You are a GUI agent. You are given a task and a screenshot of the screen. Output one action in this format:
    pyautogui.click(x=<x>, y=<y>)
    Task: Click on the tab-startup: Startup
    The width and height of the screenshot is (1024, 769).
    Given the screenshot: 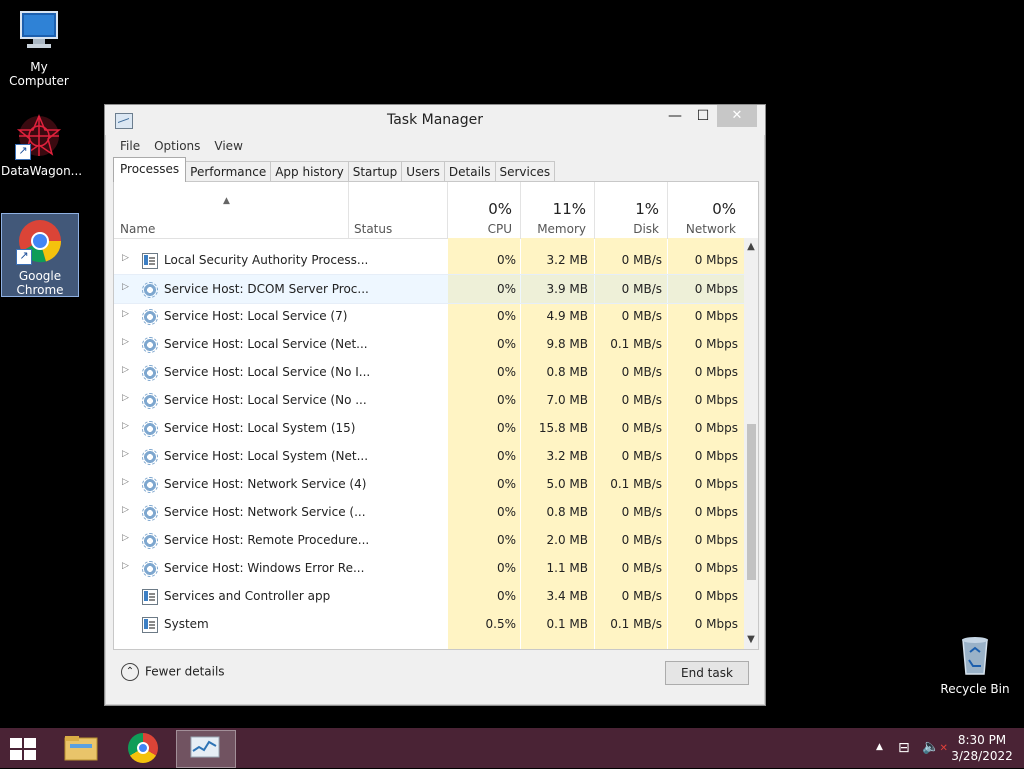 What is the action you would take?
    pyautogui.click(x=375, y=171)
    